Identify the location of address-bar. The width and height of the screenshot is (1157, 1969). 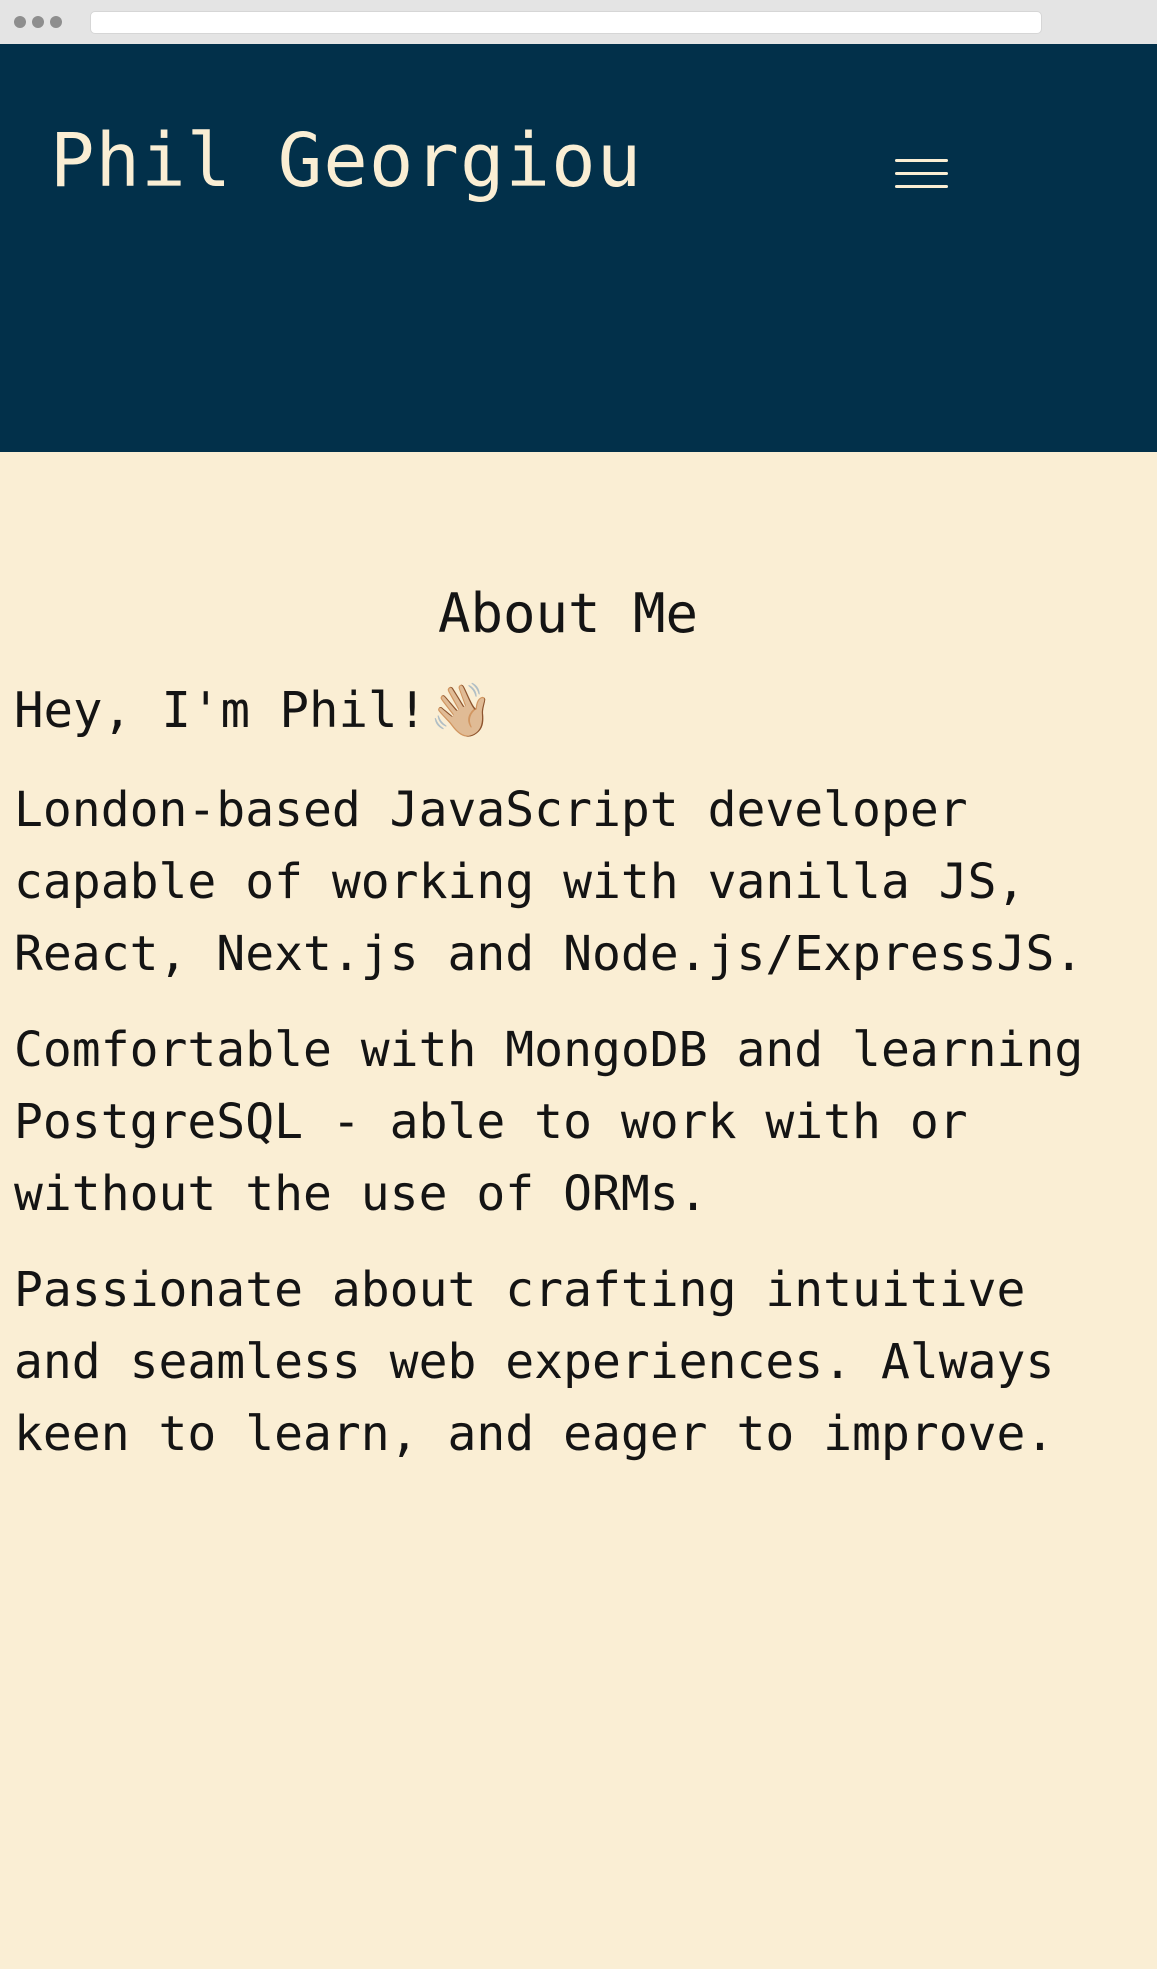
(566, 22).